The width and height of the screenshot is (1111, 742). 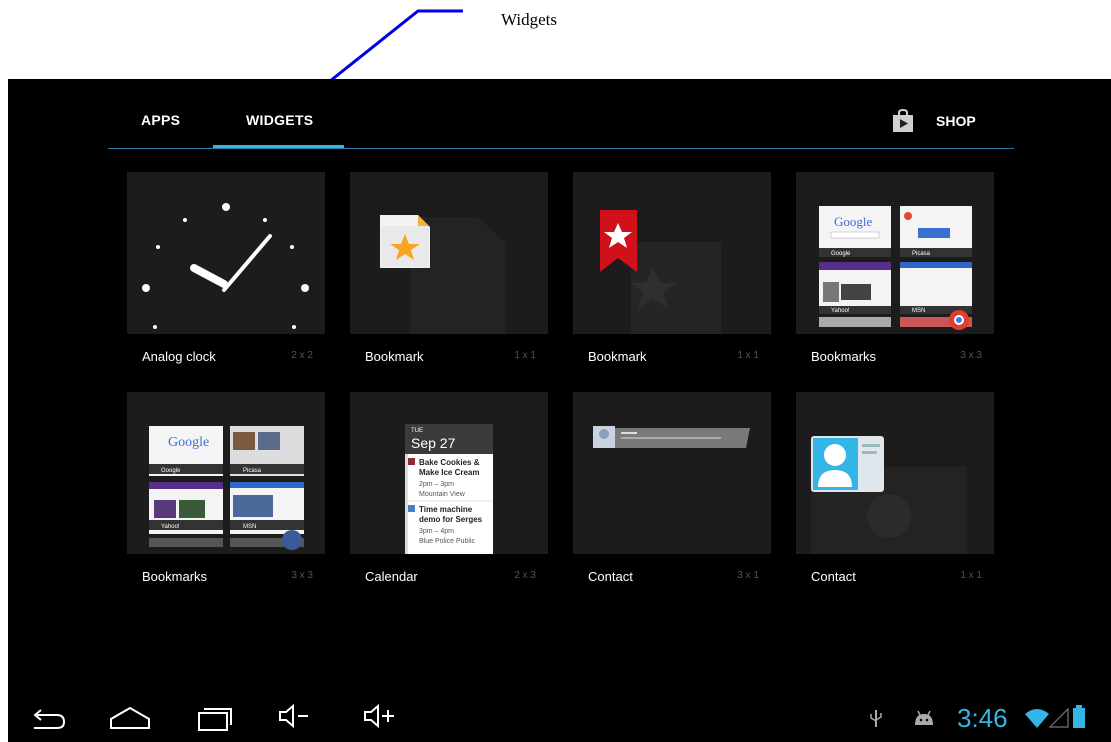 What do you see at coordinates (1058, 717) in the screenshot?
I see `signal-icon` at bounding box center [1058, 717].